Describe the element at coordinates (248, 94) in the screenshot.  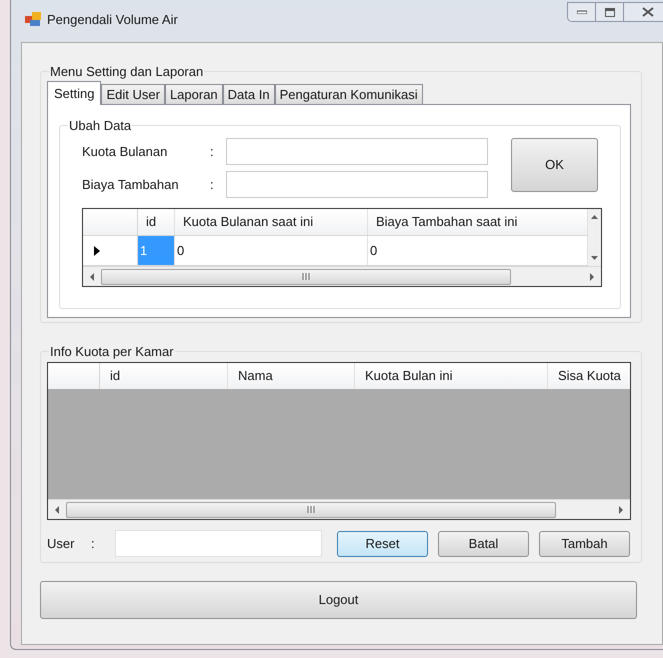
I see `tab: Data In` at that location.